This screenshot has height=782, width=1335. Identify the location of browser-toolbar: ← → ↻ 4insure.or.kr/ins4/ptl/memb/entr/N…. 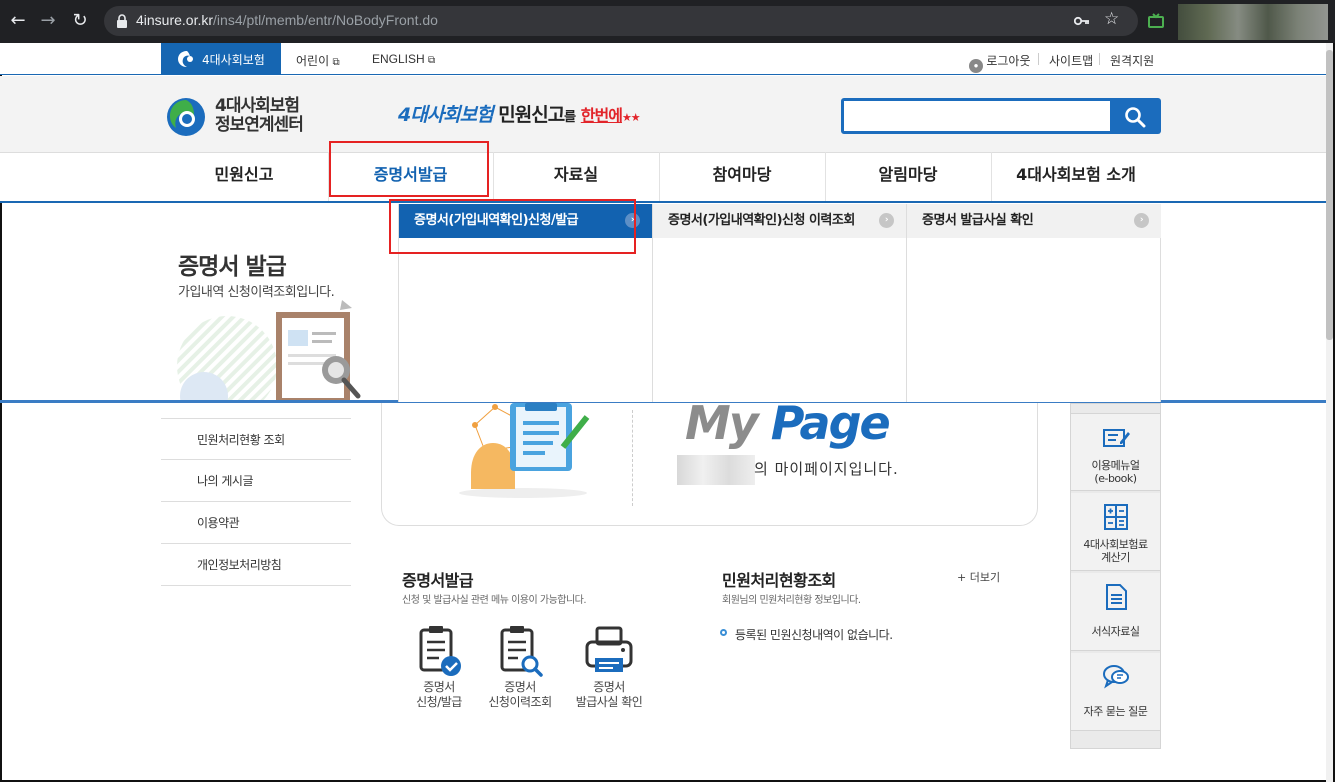
(667, 21).